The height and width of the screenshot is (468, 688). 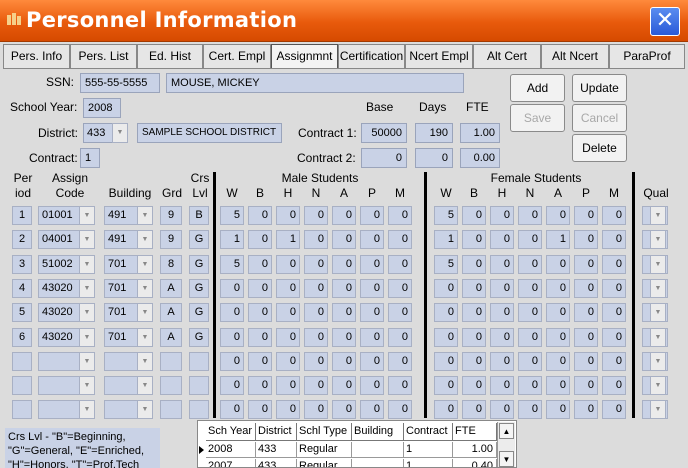 I want to click on grade-cell: 8, so click(x=171, y=264).